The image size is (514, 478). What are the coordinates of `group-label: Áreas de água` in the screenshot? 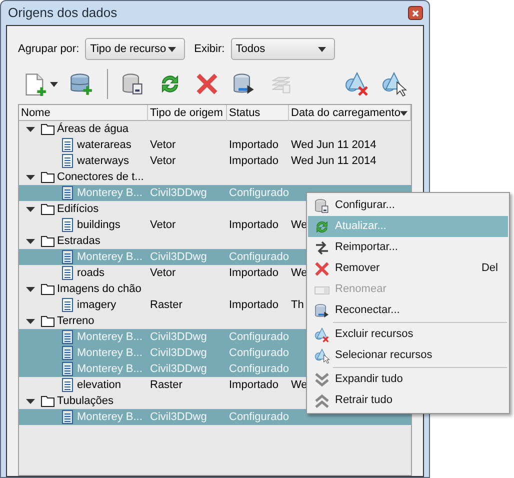 It's located at (93, 129).